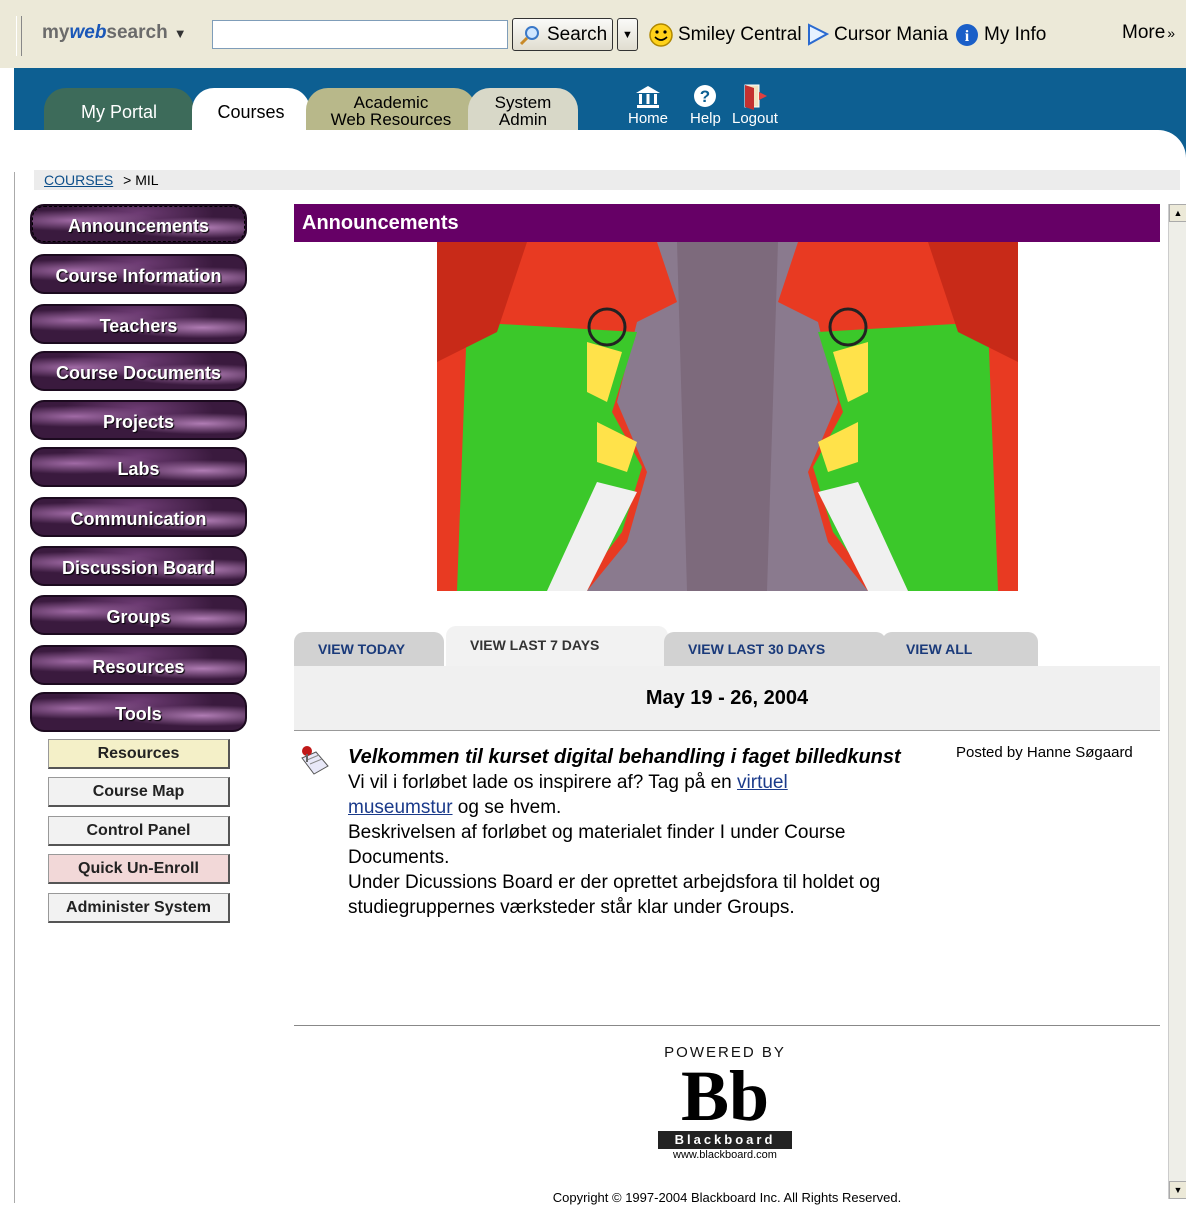 This screenshot has width=1186, height=1205. I want to click on nav-discussion-board: Discussion Board, so click(138, 566).